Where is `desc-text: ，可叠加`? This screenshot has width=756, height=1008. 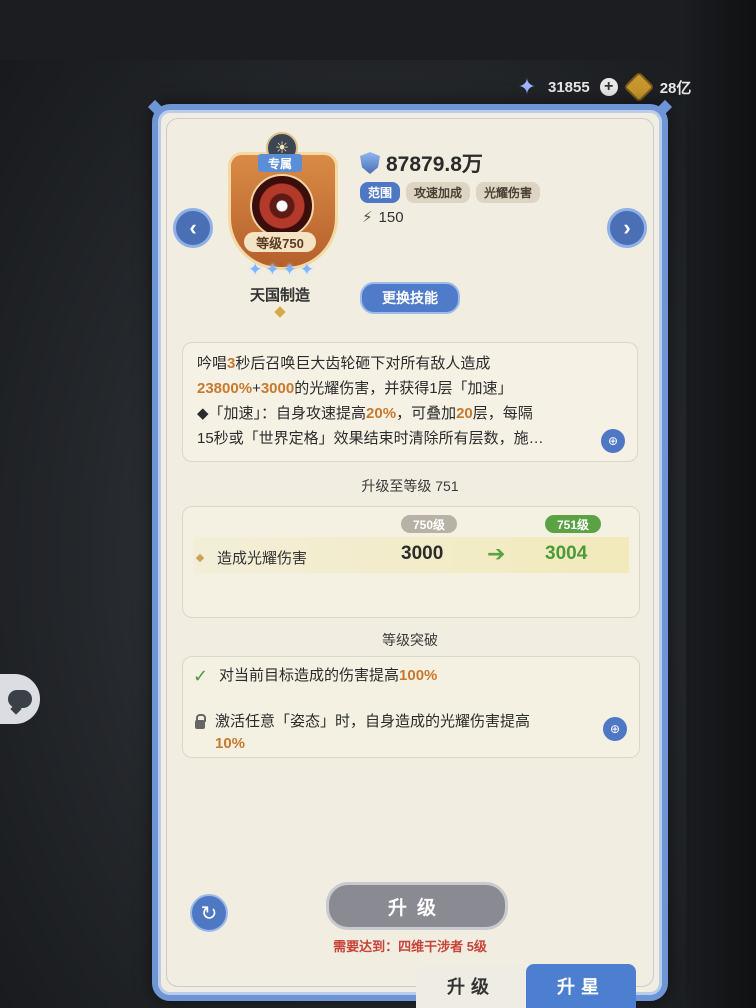
desc-text: ，可叠加 is located at coordinates (426, 413).